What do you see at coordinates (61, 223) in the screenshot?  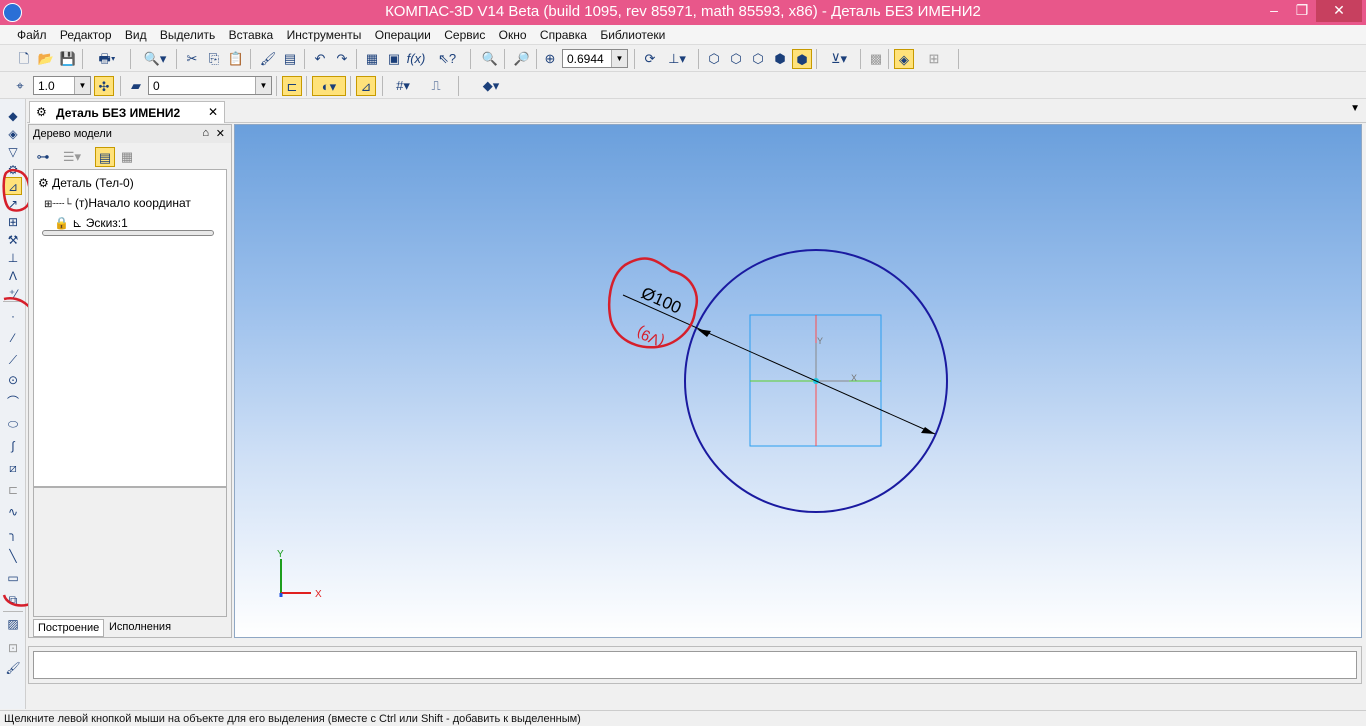 I see `lock-icon: 🔒` at bounding box center [61, 223].